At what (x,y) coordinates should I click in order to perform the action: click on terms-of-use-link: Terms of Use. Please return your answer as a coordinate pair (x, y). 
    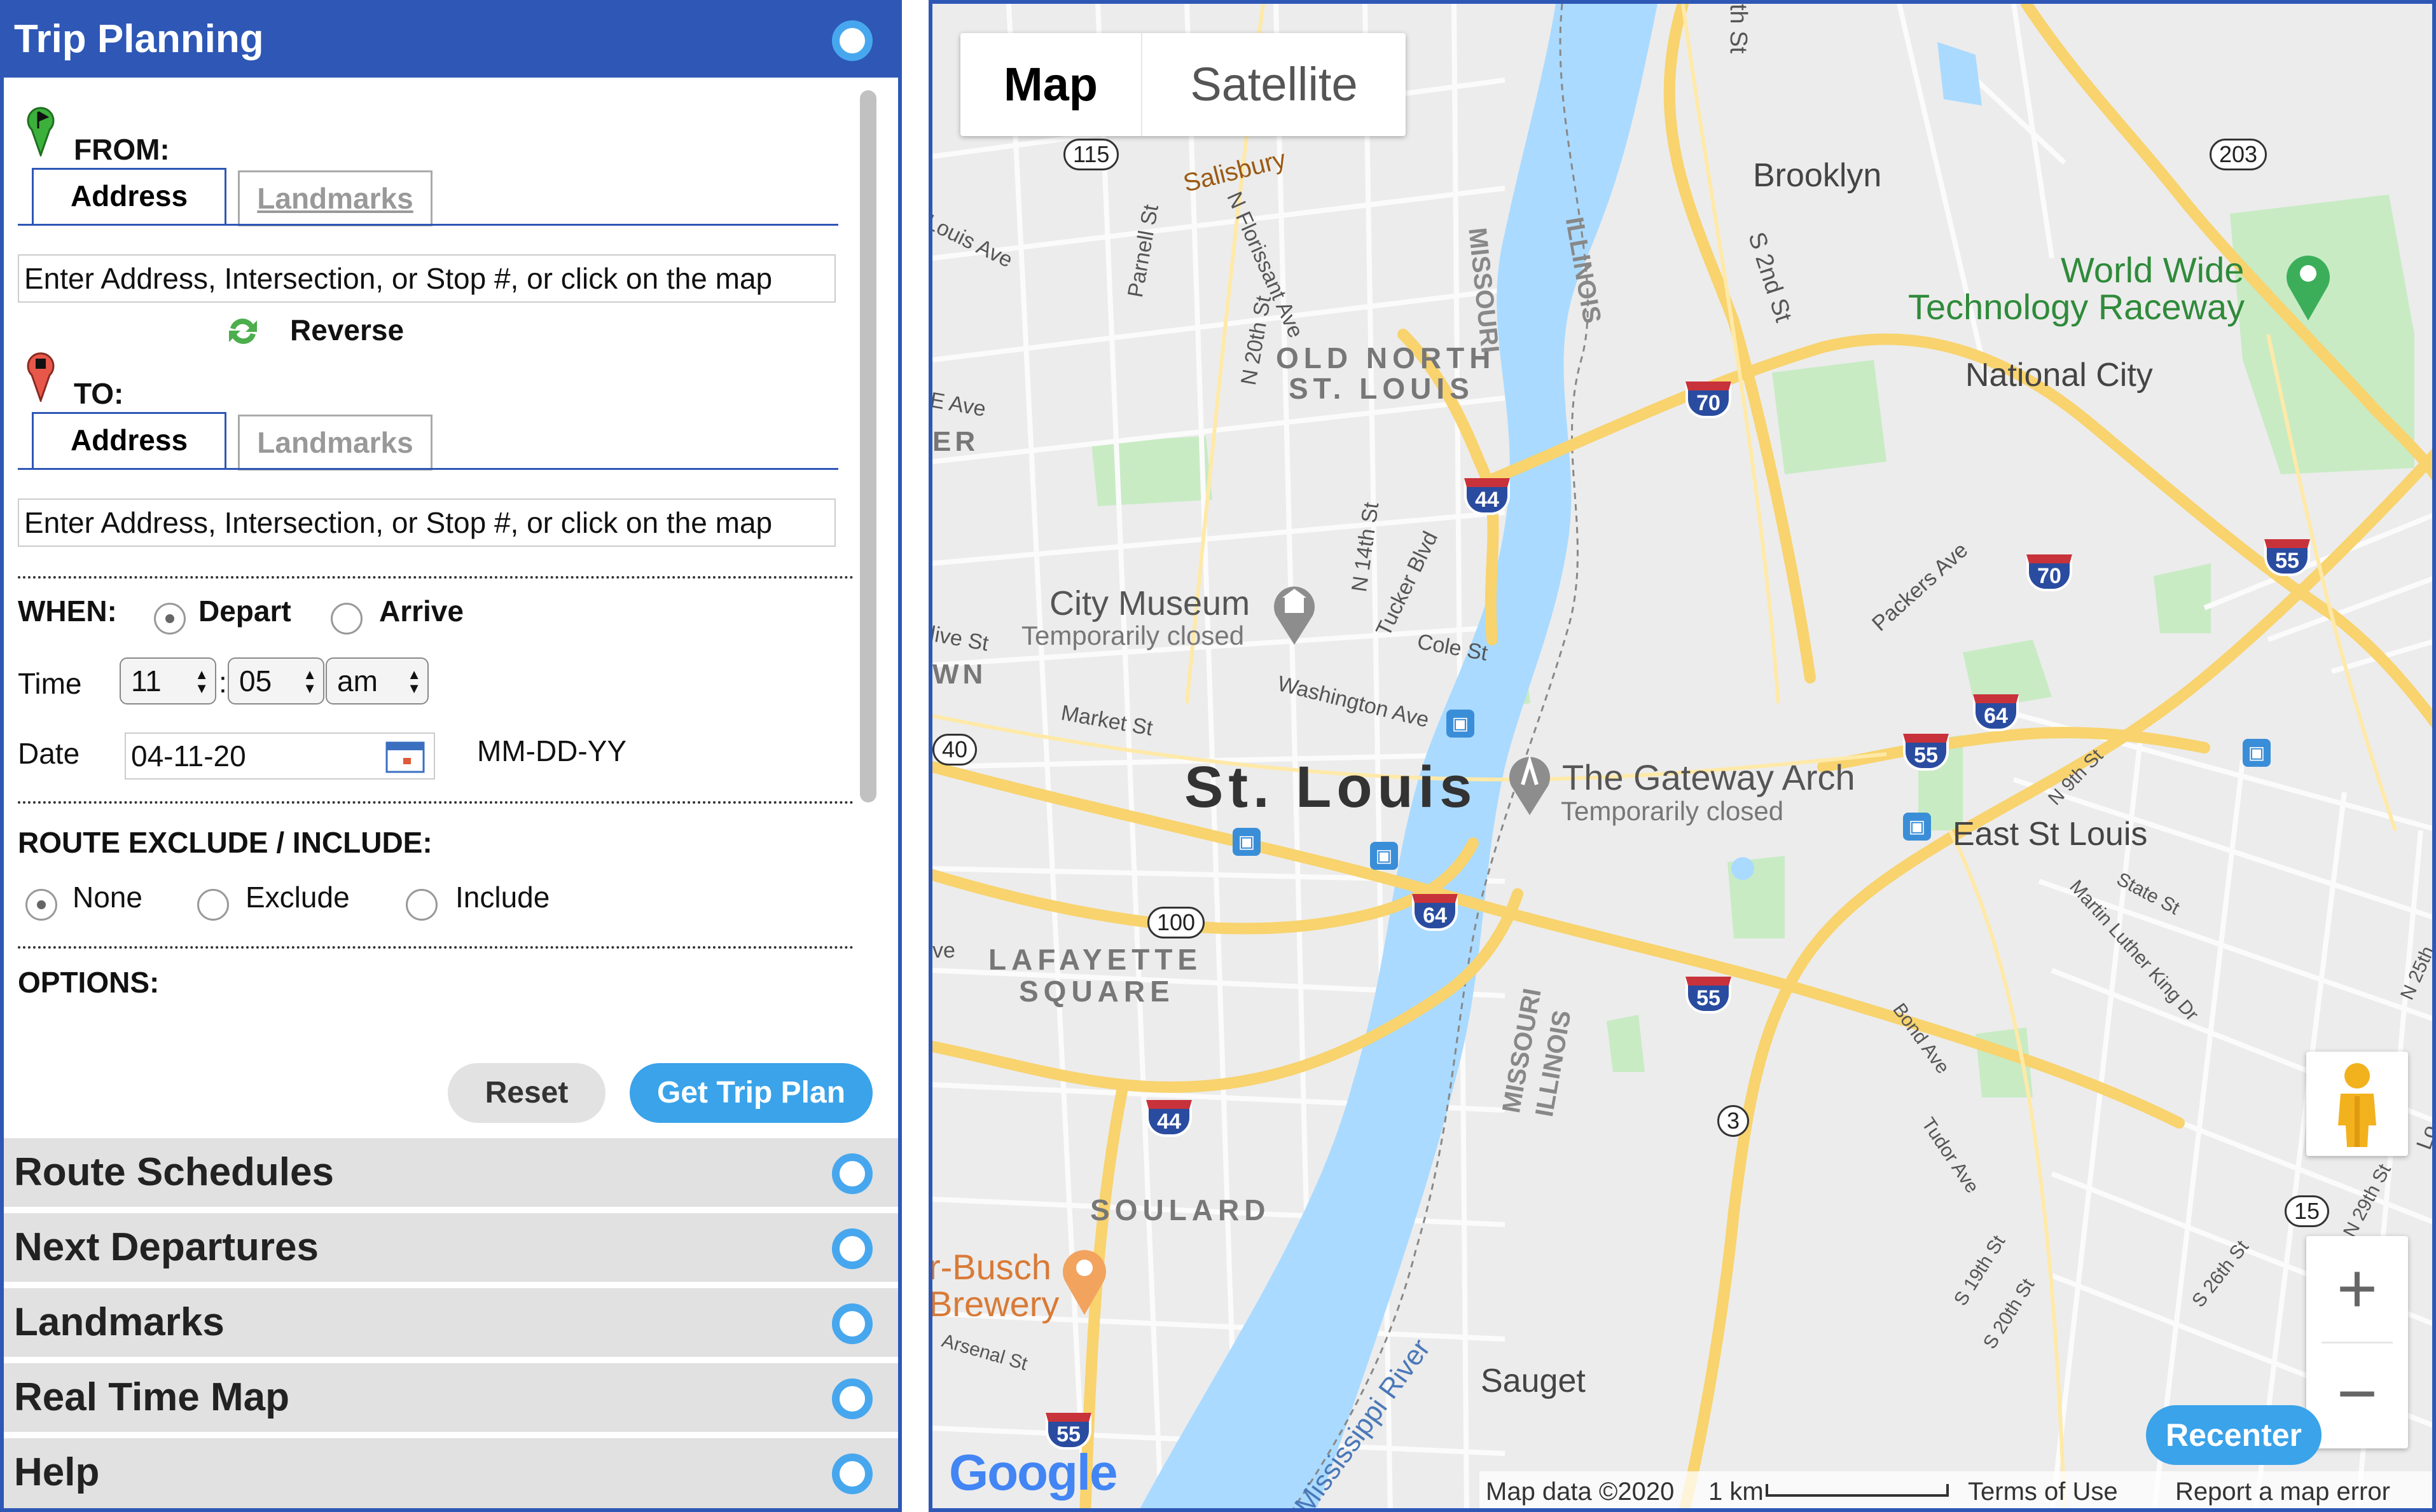
    Looking at the image, I should click on (2043, 1489).